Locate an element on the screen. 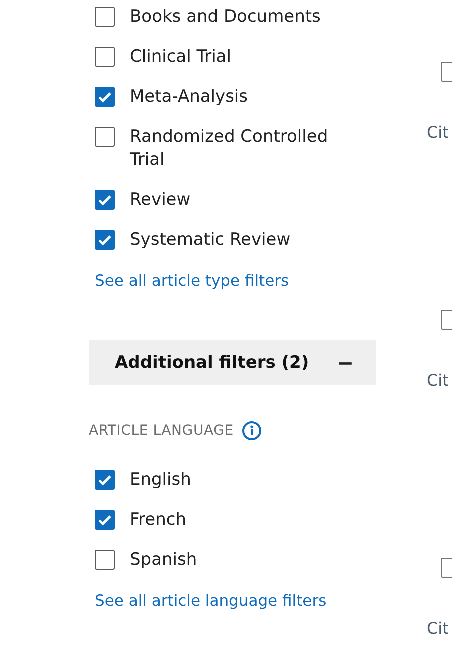 This screenshot has height=671, width=452. section-title: Additional filters (2) is located at coordinates (212, 362).